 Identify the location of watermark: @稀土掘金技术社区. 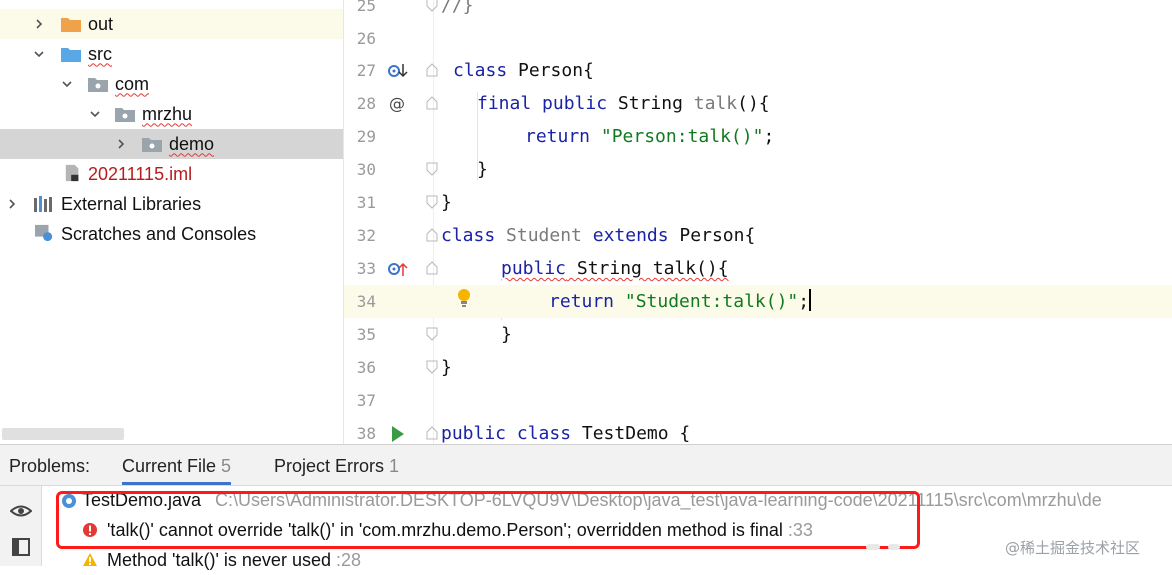
(1073, 548).